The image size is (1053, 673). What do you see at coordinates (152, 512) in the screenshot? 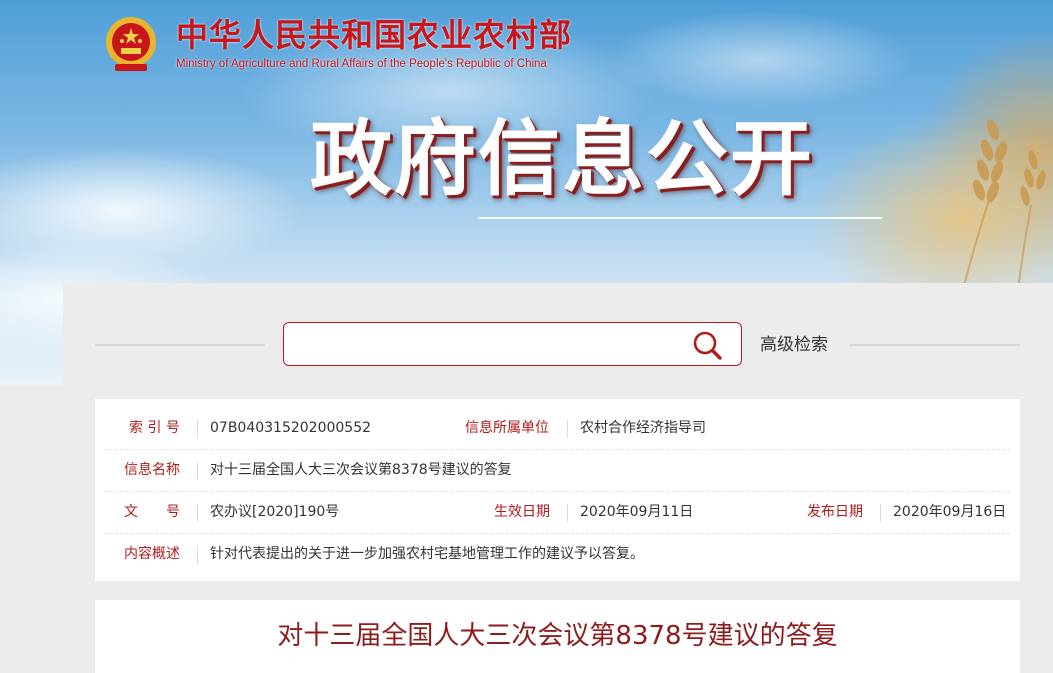
I see `doc-label: 文 号` at bounding box center [152, 512].